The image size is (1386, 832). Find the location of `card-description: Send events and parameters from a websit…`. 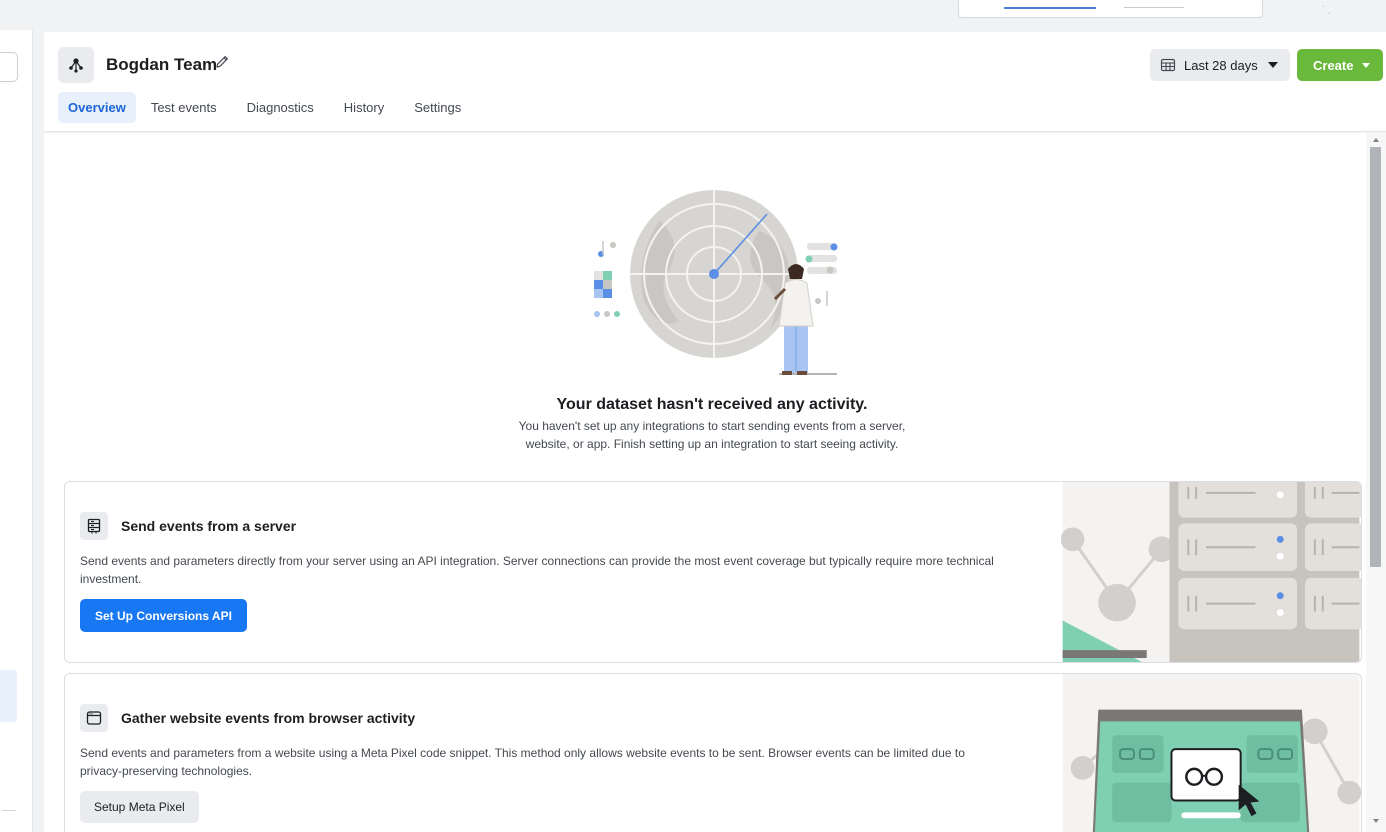

card-description: Send events and parameters from a websit… is located at coordinates (522, 762).